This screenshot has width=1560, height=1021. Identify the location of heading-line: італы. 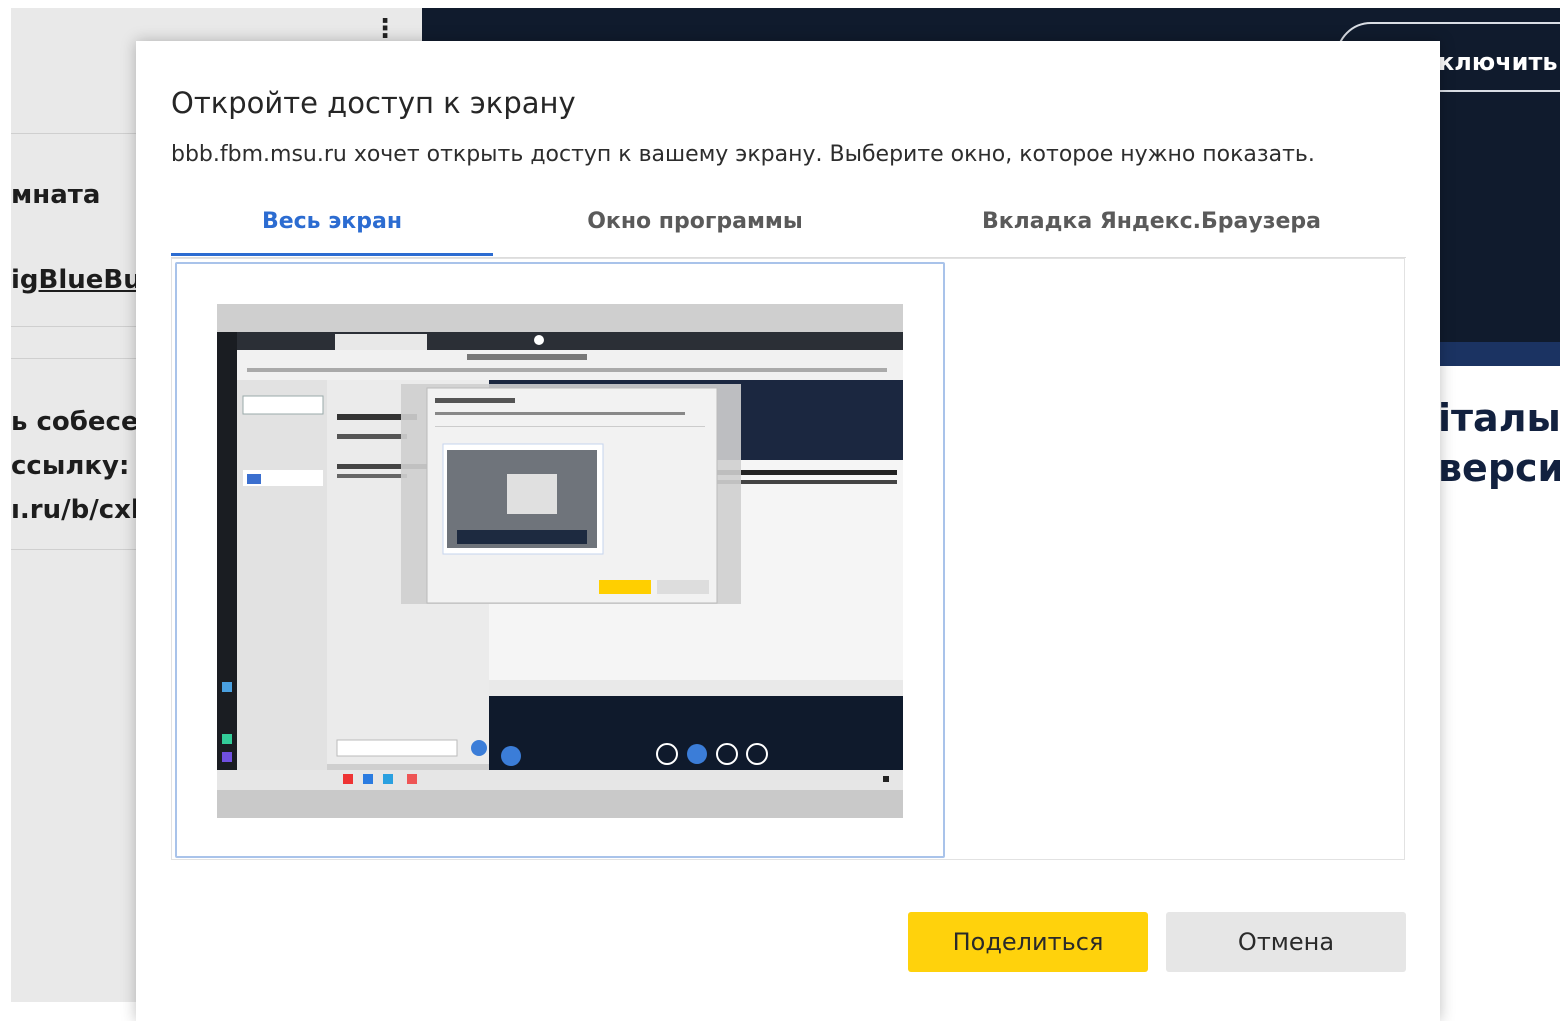
(1499, 418).